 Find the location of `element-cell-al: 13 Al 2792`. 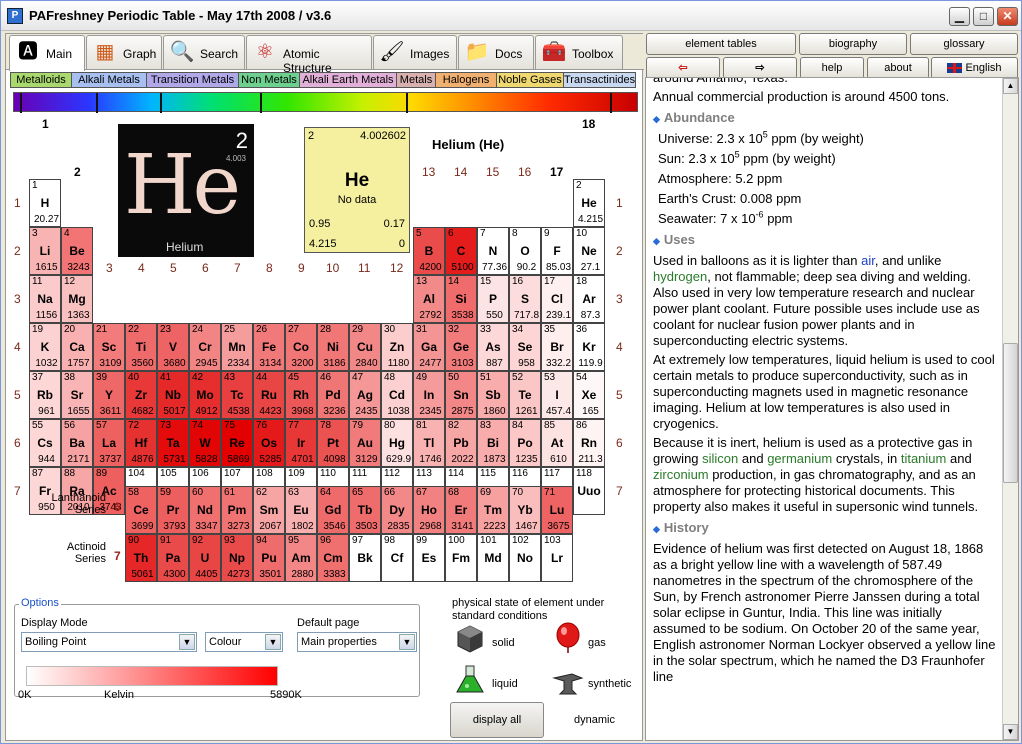

element-cell-al: 13 Al 2792 is located at coordinates (429, 299).